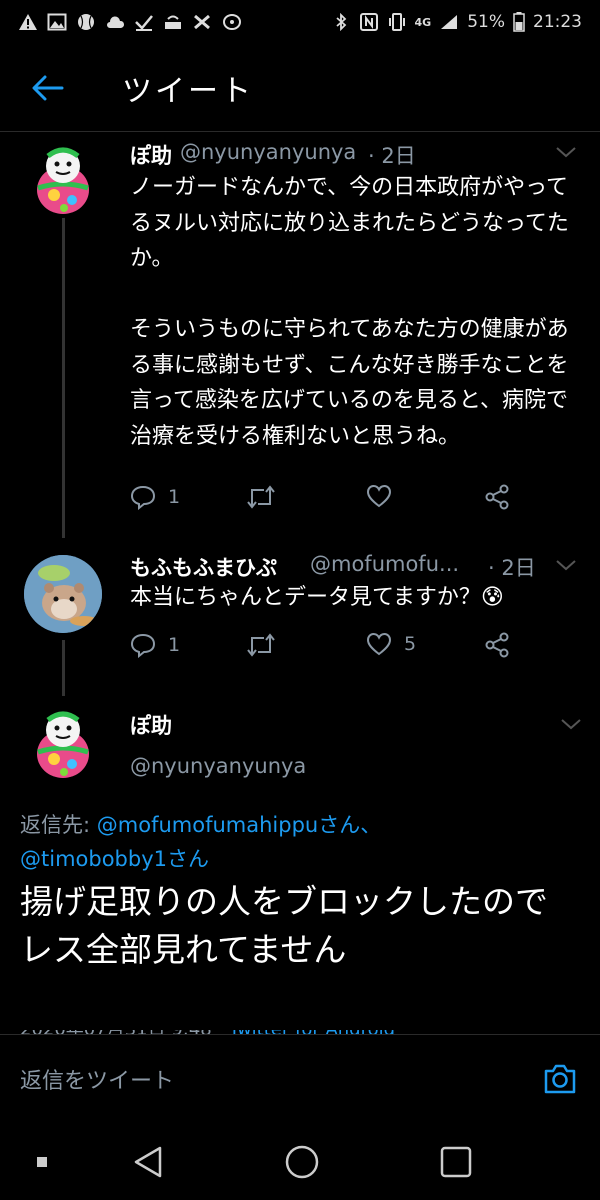 This screenshot has height=1200, width=600. Describe the element at coordinates (320, 647) in the screenshot. I see `tweet-actions: 1 5` at that location.